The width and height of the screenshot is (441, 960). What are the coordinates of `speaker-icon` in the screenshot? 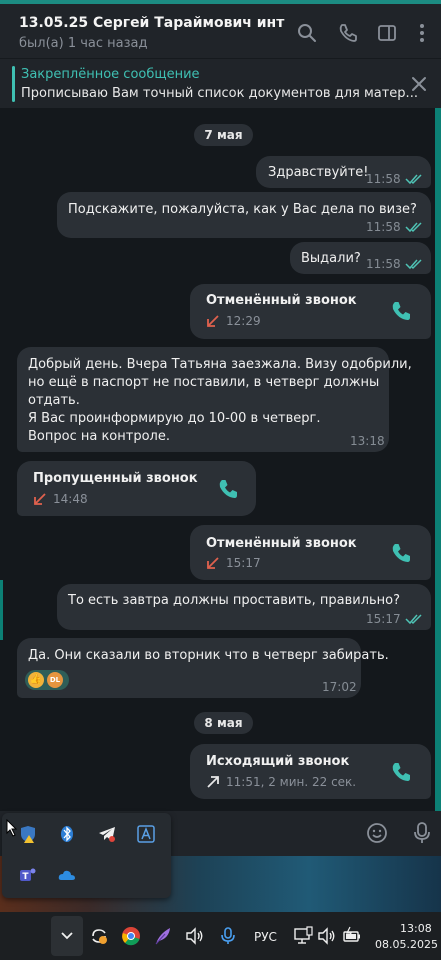 It's located at (327, 936).